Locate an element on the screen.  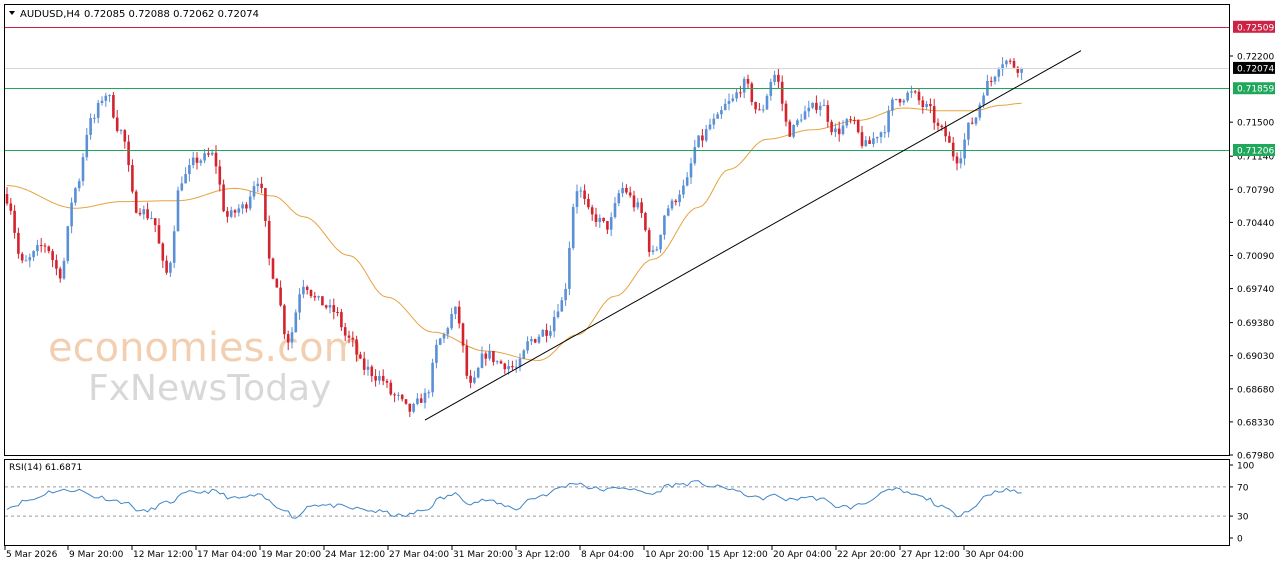
time-tick-label: 27 Mar 04:00 is located at coordinates (419, 555).